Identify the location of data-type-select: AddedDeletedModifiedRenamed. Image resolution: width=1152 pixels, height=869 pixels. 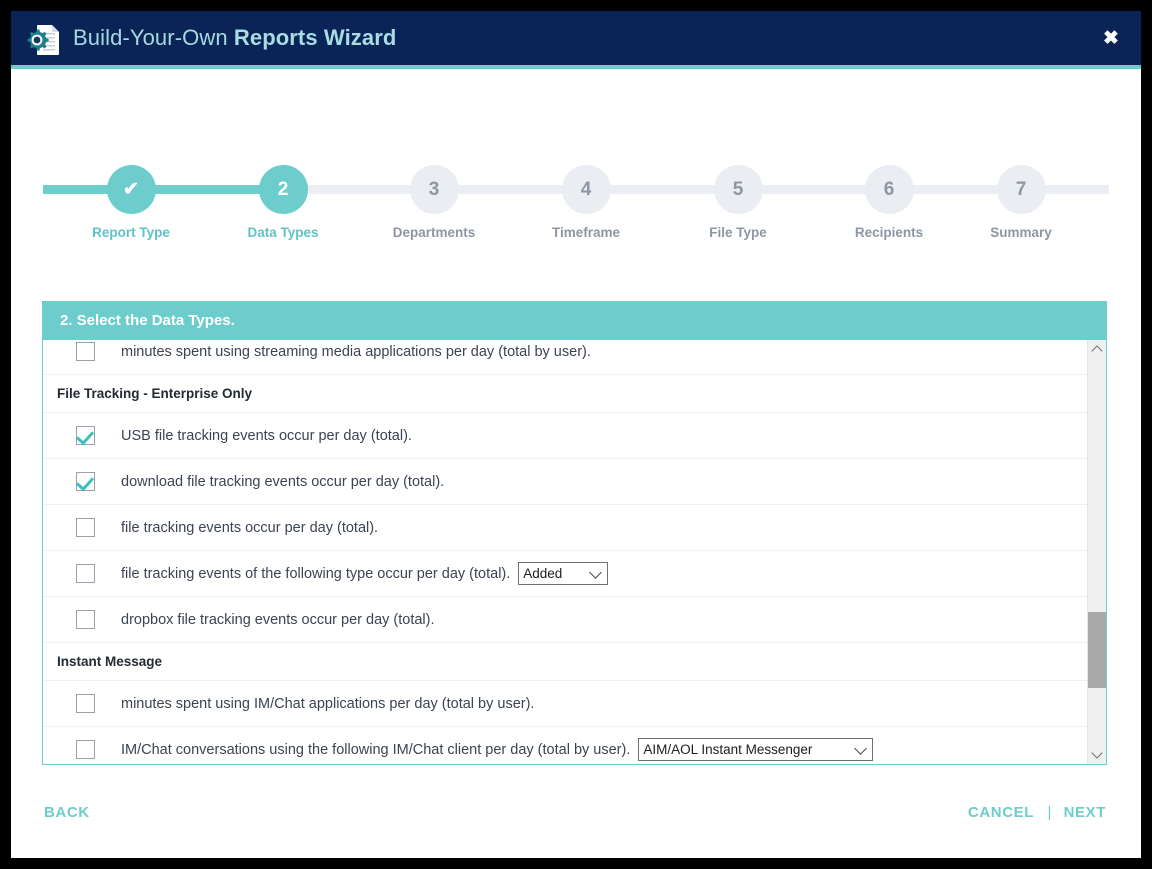
(563, 573).